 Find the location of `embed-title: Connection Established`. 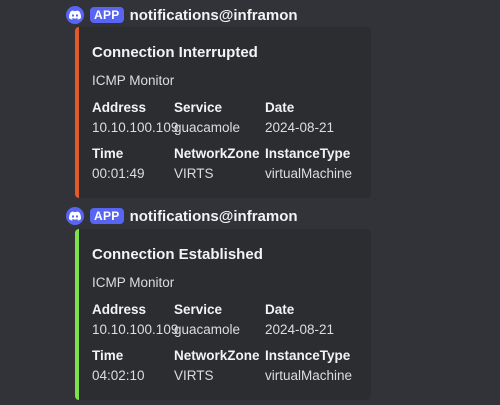

embed-title: Connection Established is located at coordinates (177, 254).